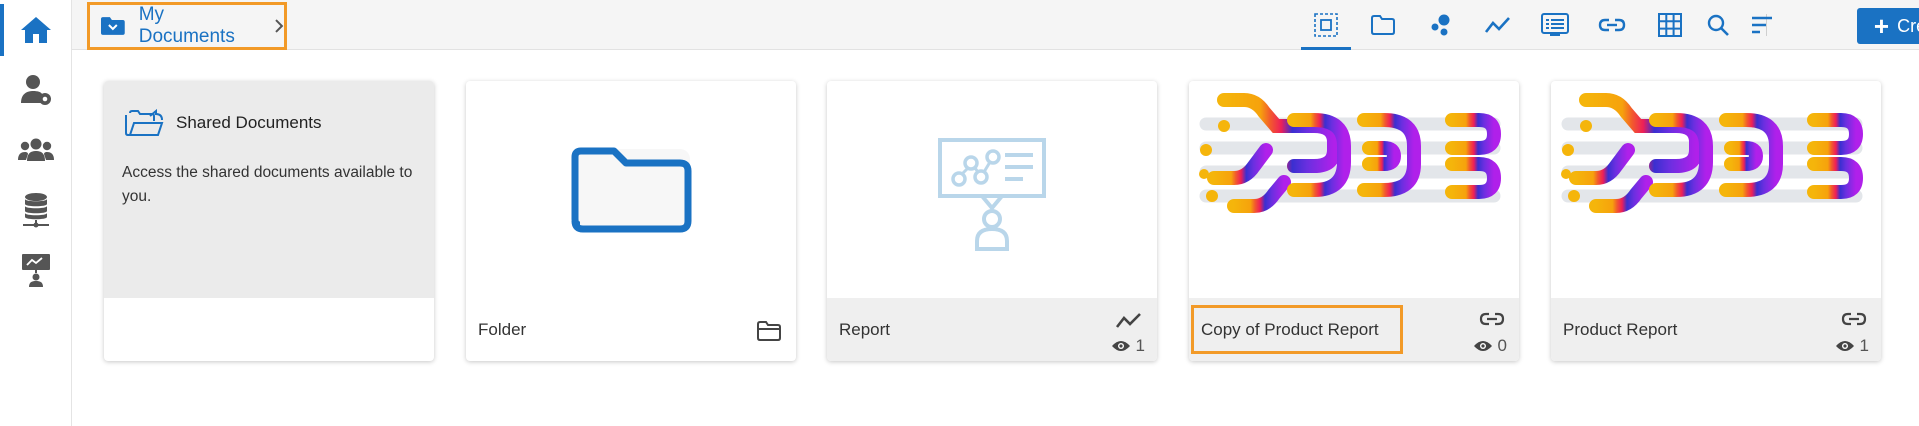 This screenshot has height=426, width=1919. What do you see at coordinates (1326, 25) in the screenshot?
I see `grid-select-icon` at bounding box center [1326, 25].